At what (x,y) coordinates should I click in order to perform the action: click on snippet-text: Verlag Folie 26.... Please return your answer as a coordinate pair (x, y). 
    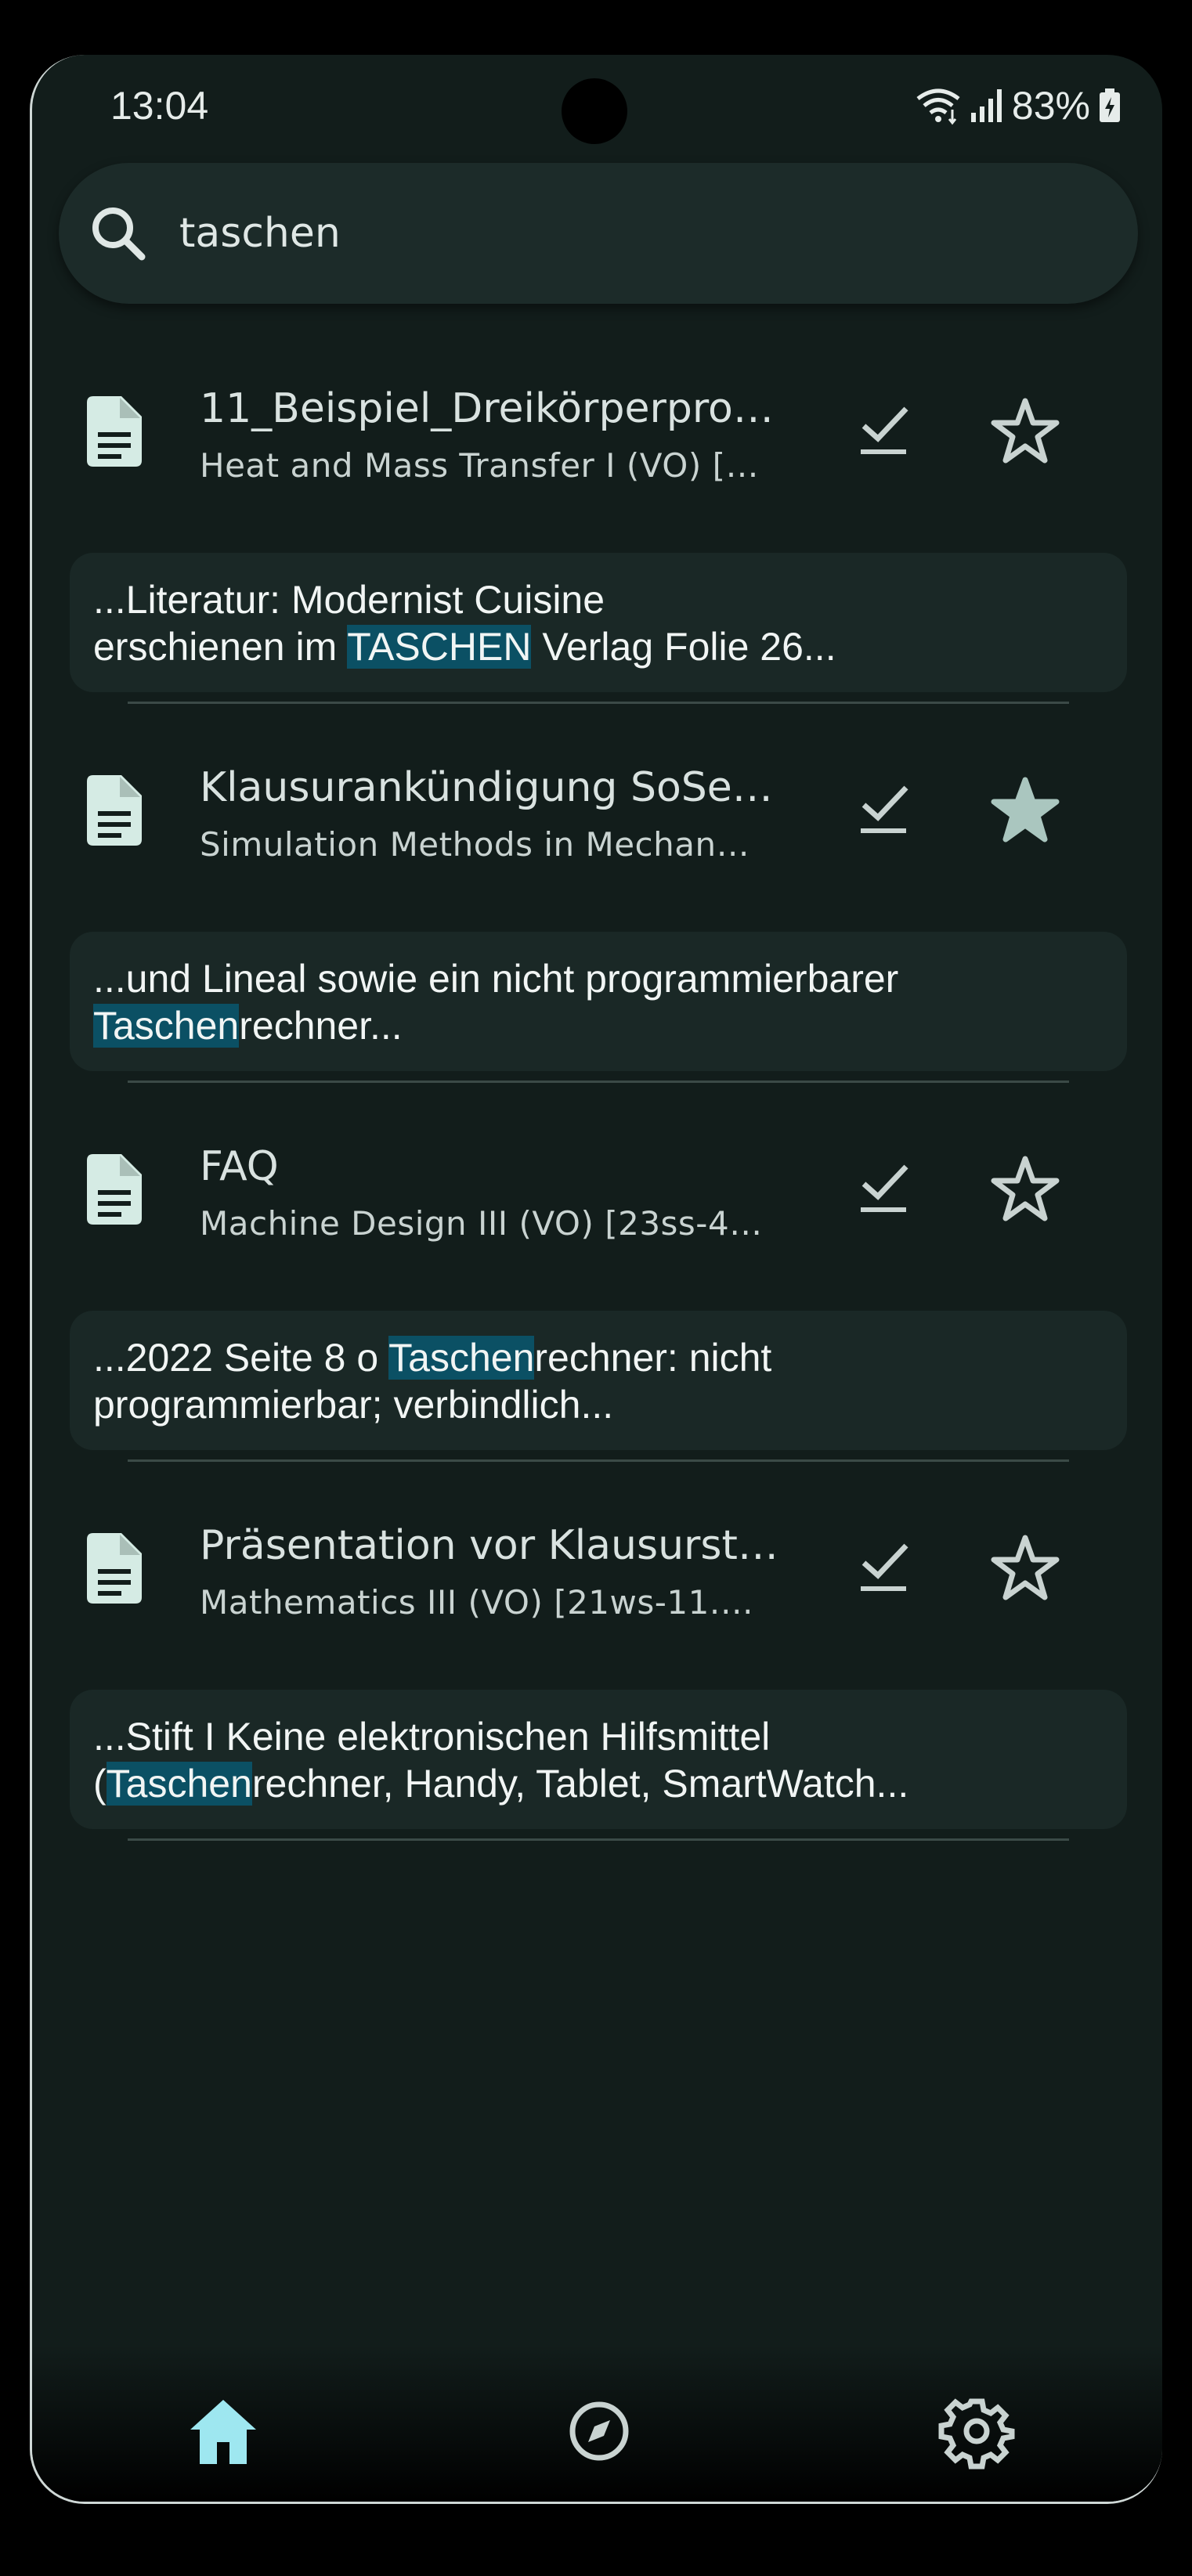
    Looking at the image, I should click on (683, 647).